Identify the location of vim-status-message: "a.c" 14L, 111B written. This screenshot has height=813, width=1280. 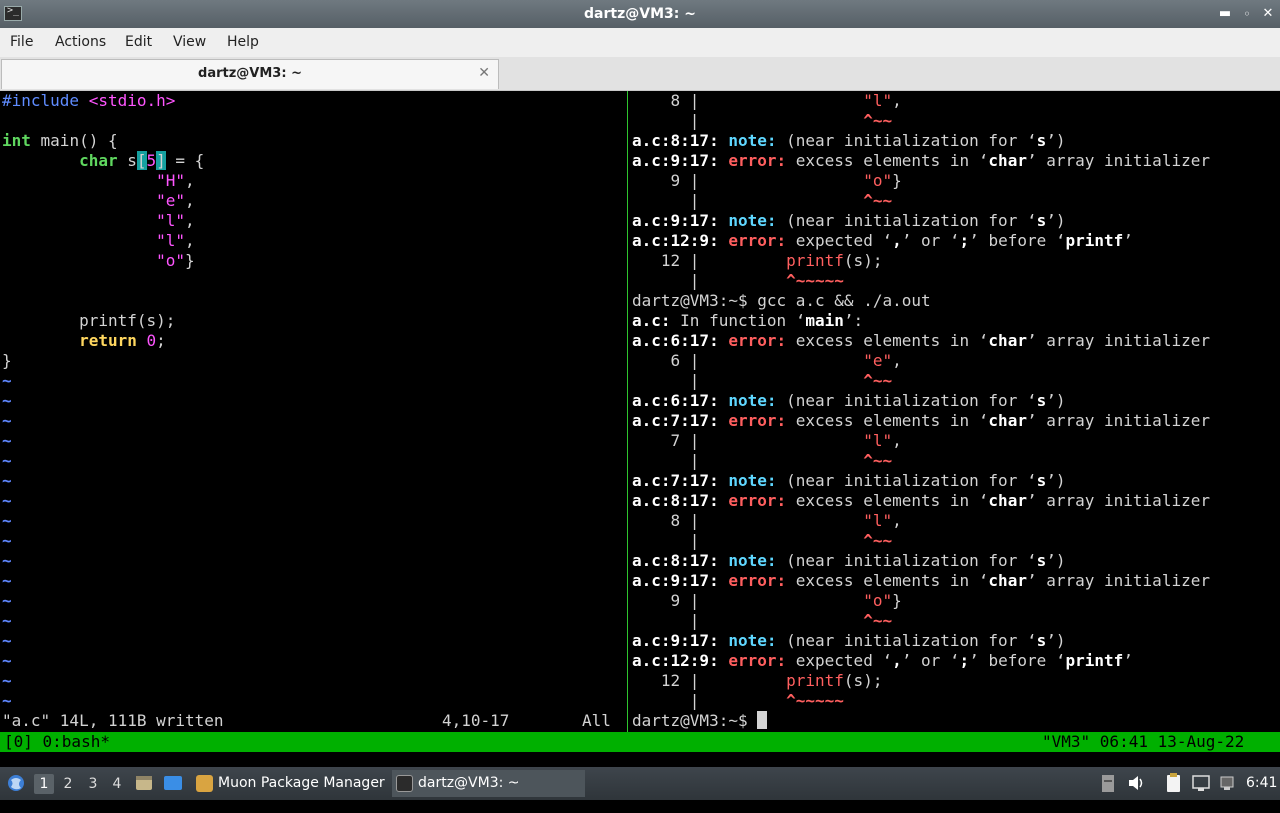
(113, 720).